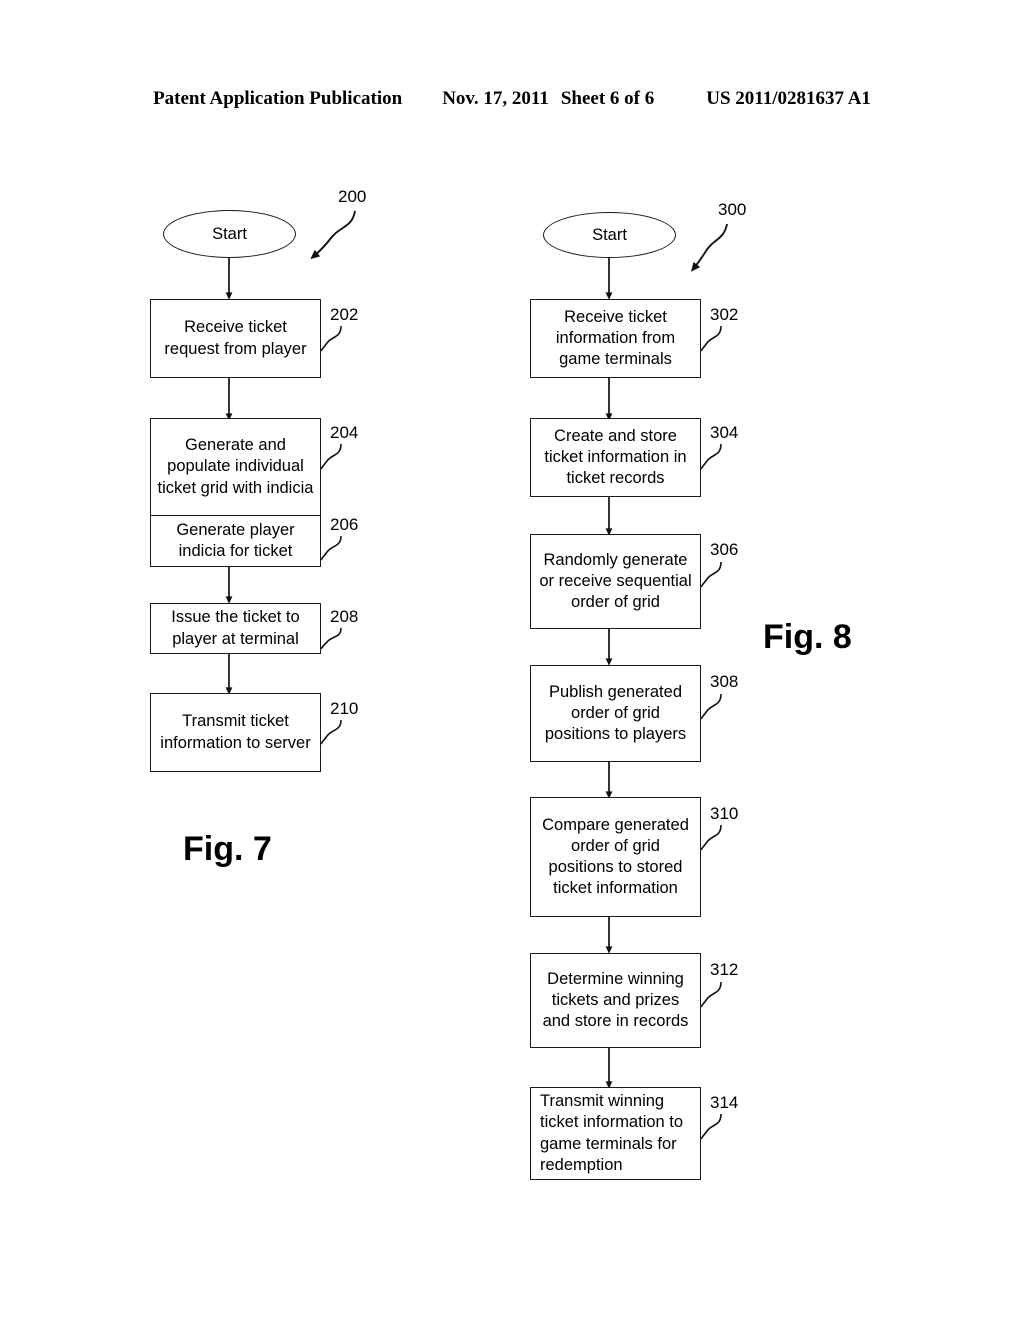 Image resolution: width=1024 pixels, height=1320 pixels. What do you see at coordinates (344, 708) in the screenshot?
I see `fig7-ref-210: 210` at bounding box center [344, 708].